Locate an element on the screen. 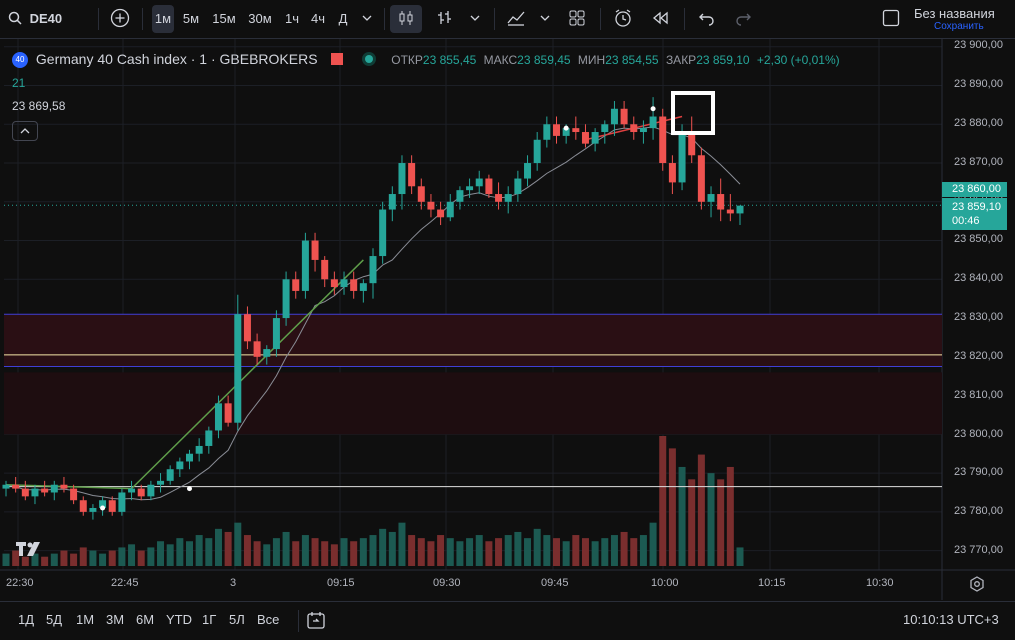 The height and width of the screenshot is (640, 1015). interval-2: 5м is located at coordinates (191, 19).